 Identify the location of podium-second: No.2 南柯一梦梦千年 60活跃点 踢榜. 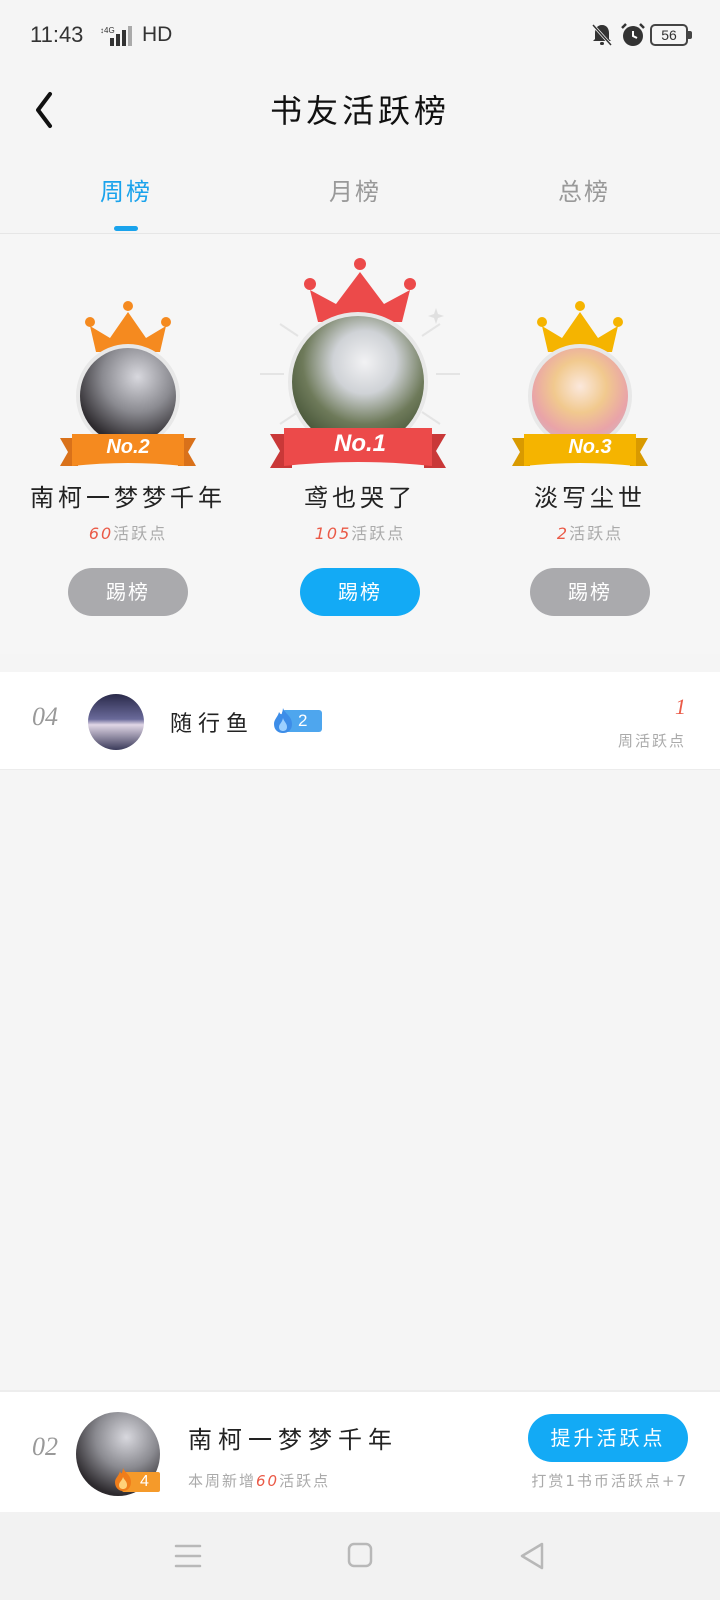
(128, 434).